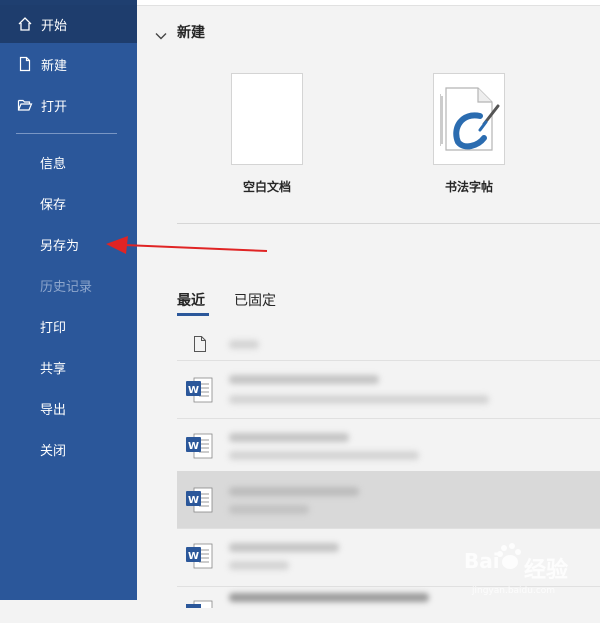  What do you see at coordinates (54, 107) in the screenshot?
I see `sidebar-item-label: 打开` at bounding box center [54, 107].